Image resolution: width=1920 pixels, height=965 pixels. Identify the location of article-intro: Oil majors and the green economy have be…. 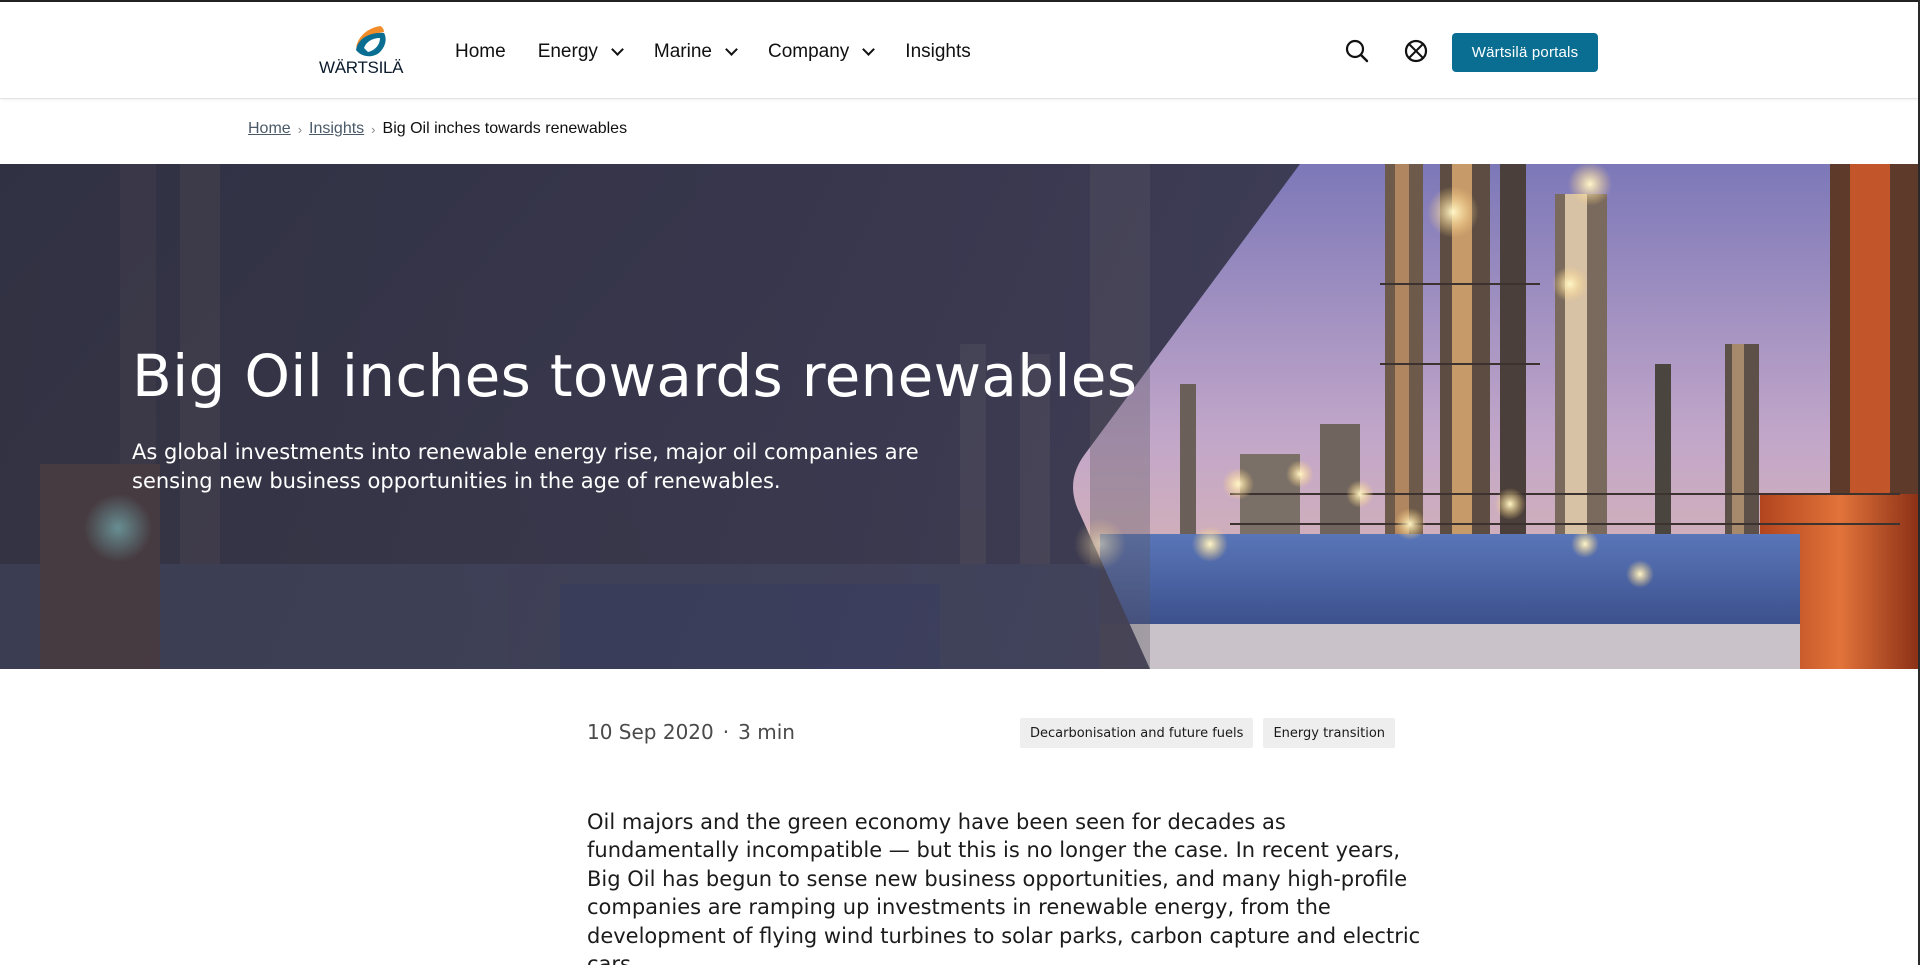
(1004, 887).